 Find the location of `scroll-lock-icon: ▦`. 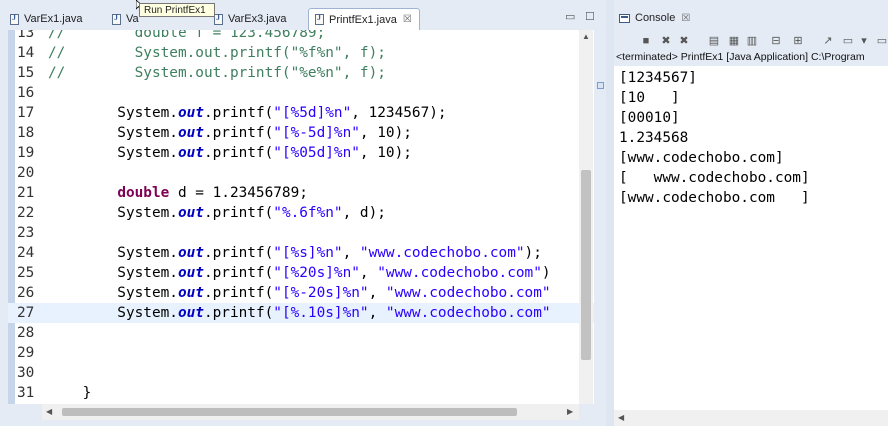

scroll-lock-icon: ▦ is located at coordinates (734, 41).